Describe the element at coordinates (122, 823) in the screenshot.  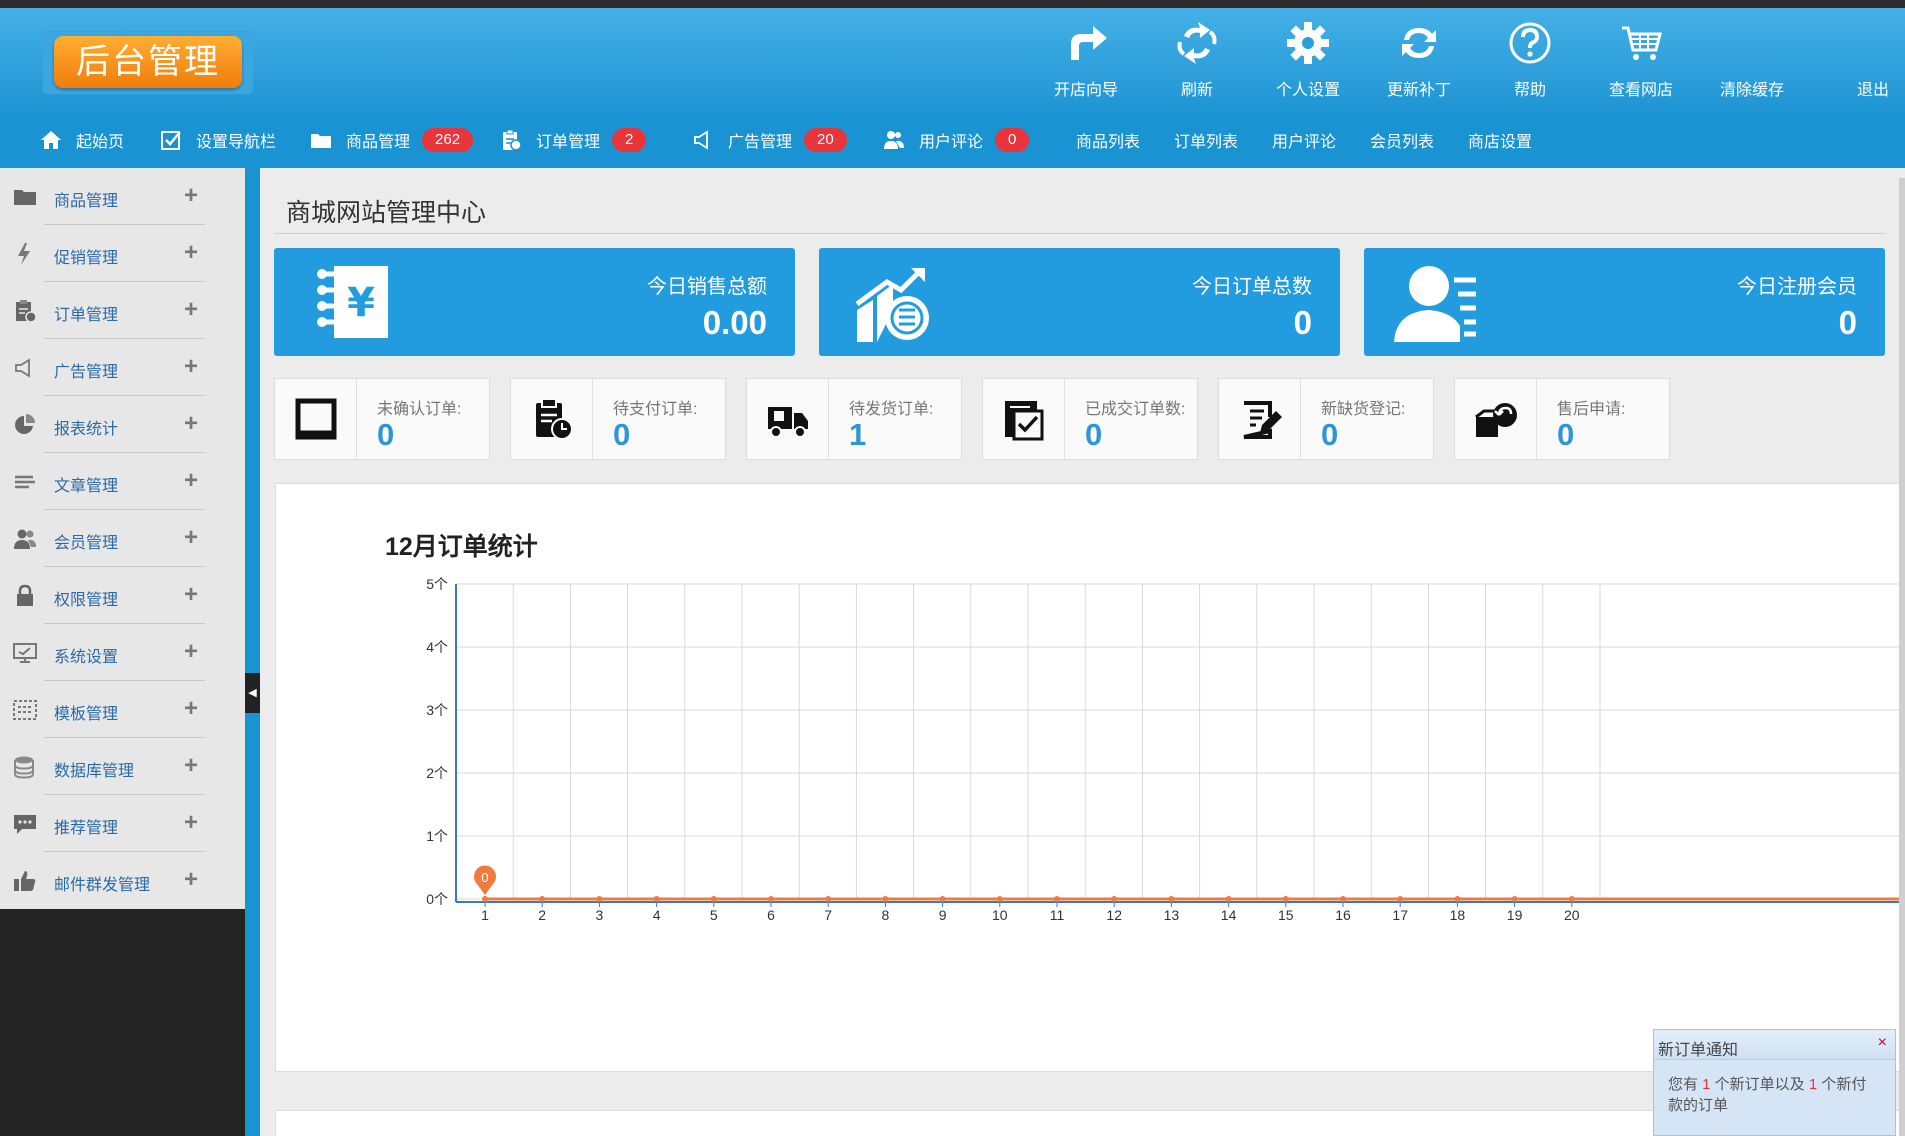
I see `sidebar-item-recommend: 推荐管理 +` at that location.